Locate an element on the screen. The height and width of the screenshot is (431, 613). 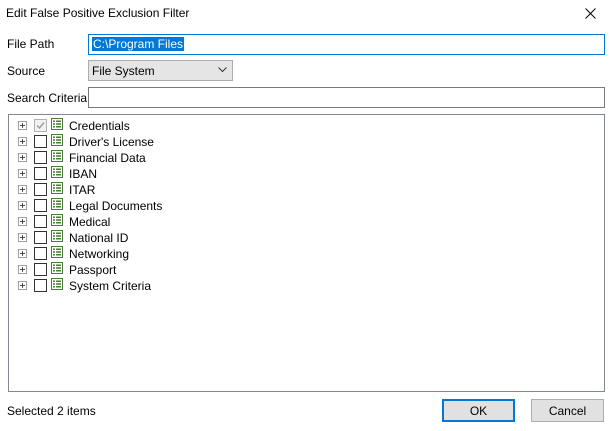
tree-item-label: Passport is located at coordinates (93, 270).